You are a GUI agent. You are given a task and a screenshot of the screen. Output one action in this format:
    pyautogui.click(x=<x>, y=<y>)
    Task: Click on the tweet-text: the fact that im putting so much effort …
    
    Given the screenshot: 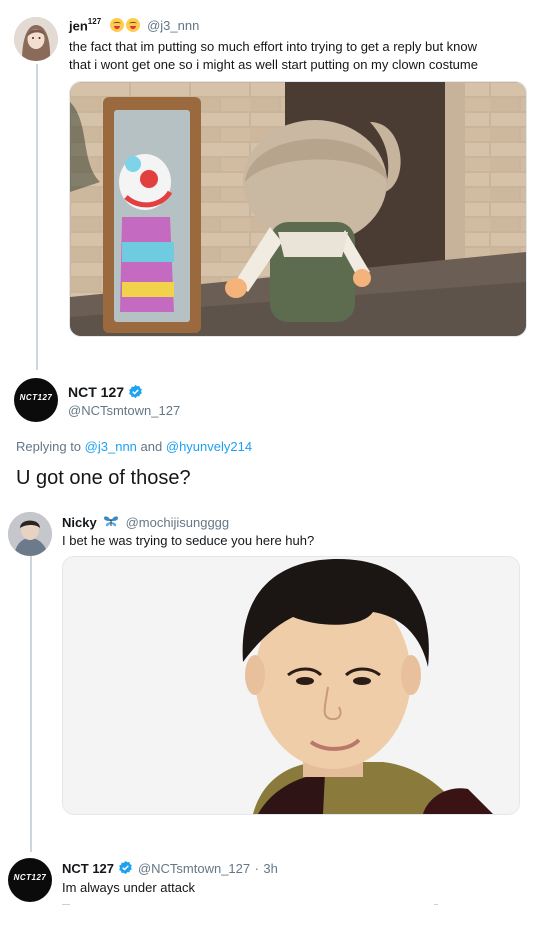 What is the action you would take?
    pyautogui.click(x=304, y=56)
    